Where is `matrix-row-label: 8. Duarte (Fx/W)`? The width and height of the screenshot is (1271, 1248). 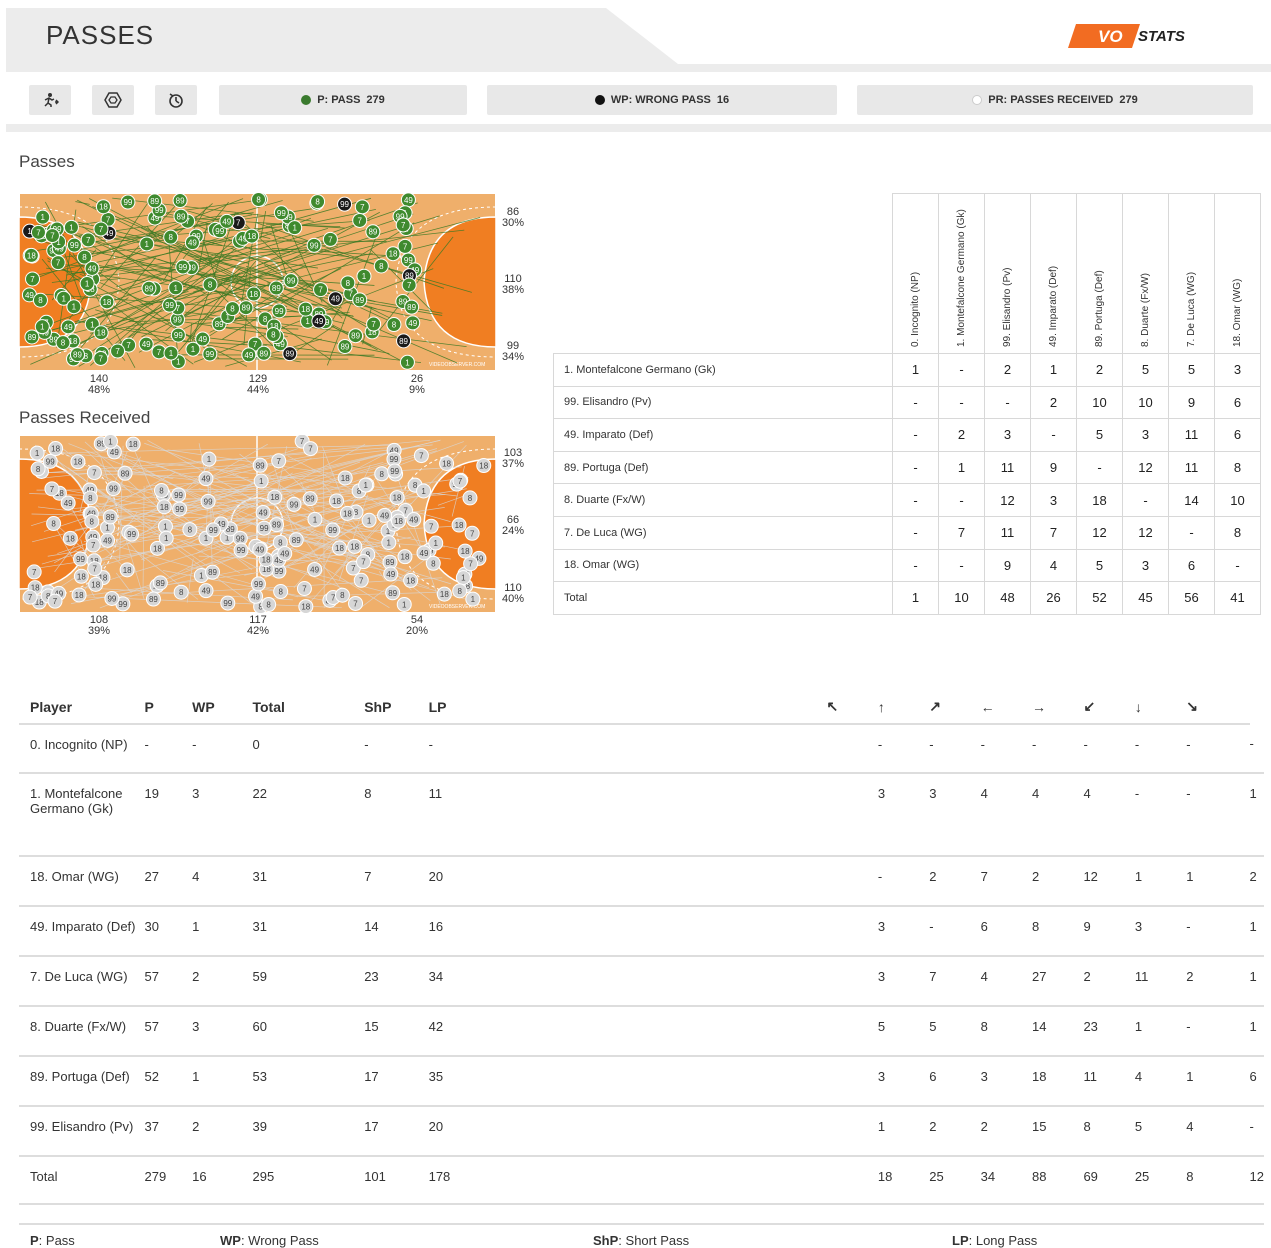 matrix-row-label: 8. Duarte (Fx/W) is located at coordinates (723, 500).